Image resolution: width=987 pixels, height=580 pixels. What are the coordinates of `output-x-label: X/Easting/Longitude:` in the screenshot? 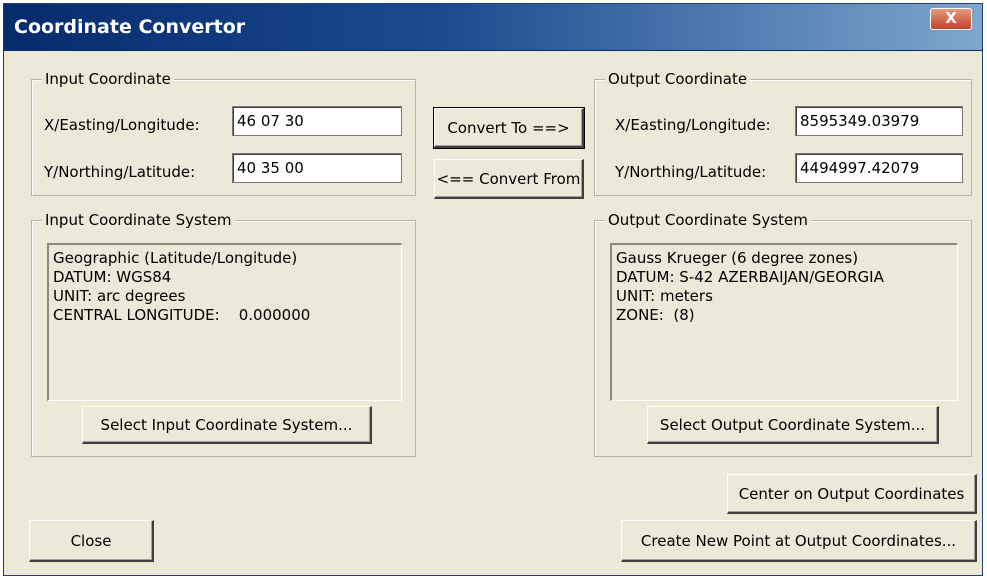 It's located at (693, 125).